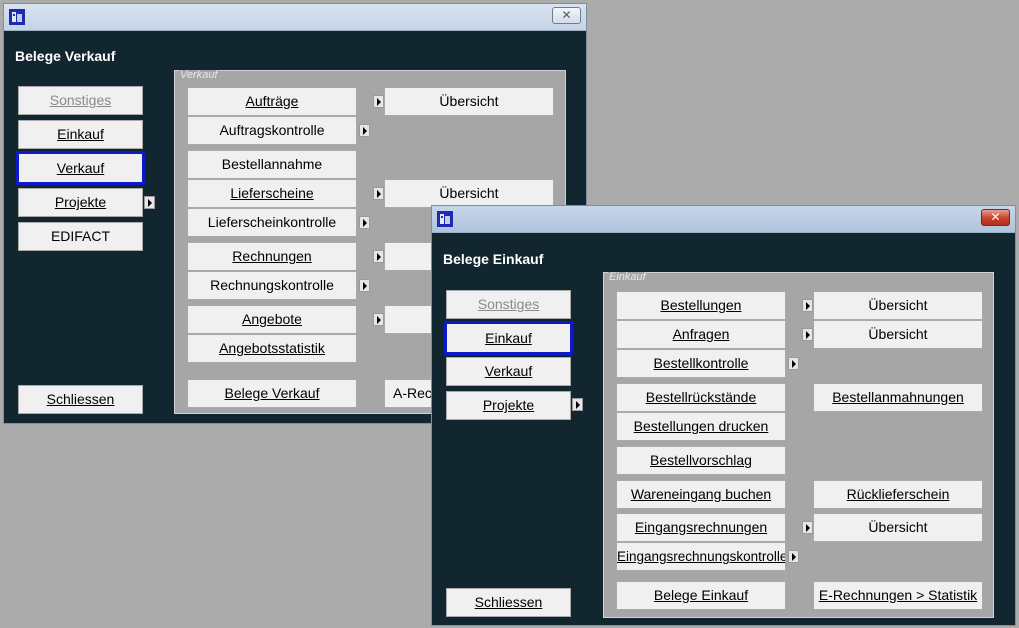 The width and height of the screenshot is (1019, 628). I want to click on bestellrueckstaende-button: Bestellrückstände, so click(701, 397).